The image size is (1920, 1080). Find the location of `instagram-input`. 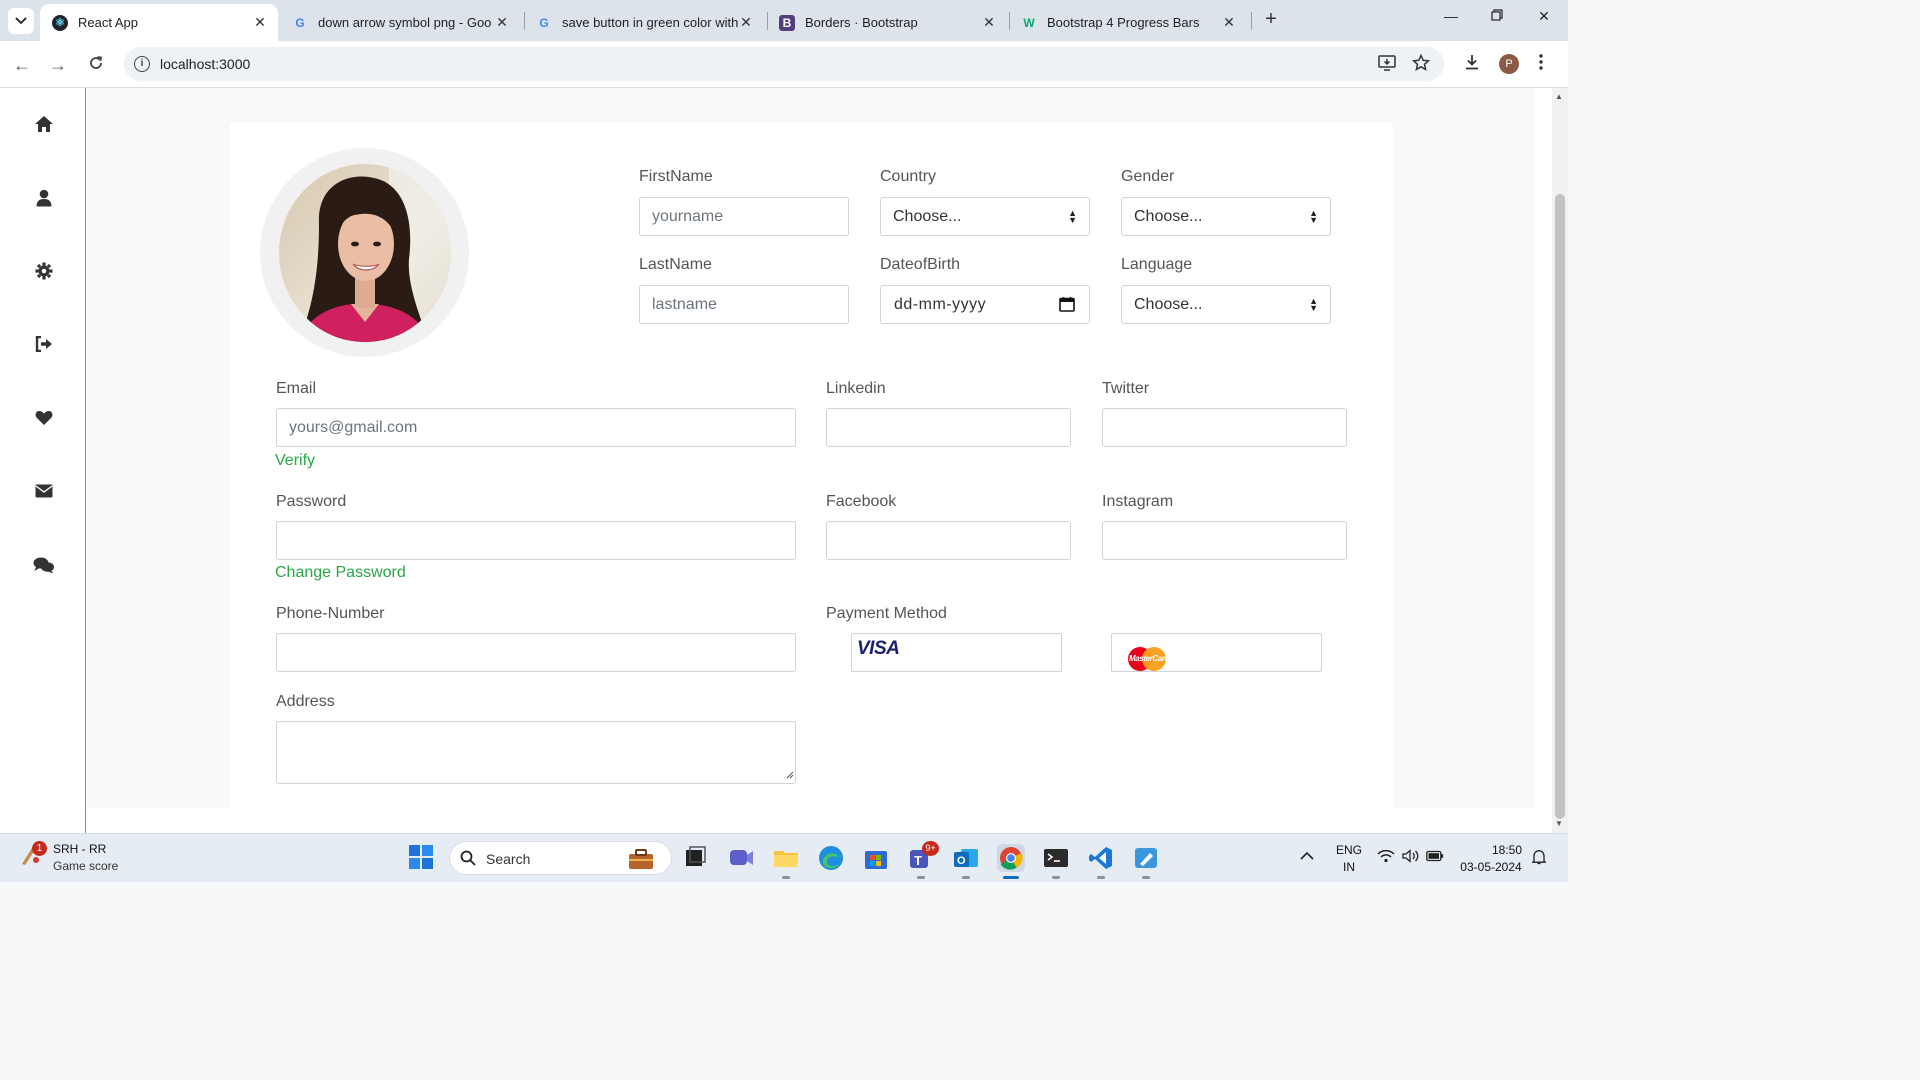

instagram-input is located at coordinates (1224, 540).